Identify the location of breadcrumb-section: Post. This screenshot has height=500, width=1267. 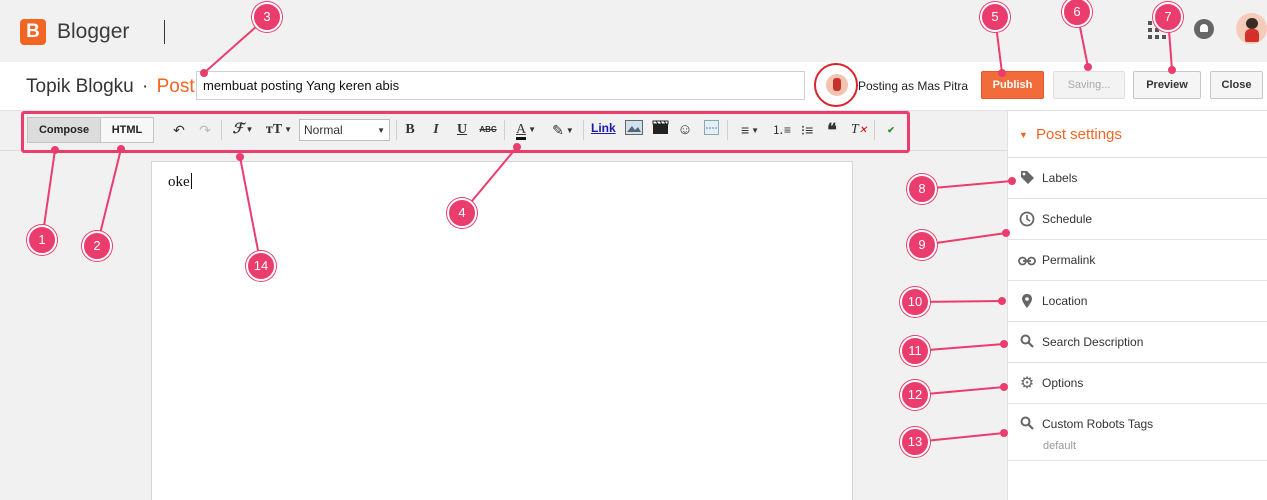
(175, 86).